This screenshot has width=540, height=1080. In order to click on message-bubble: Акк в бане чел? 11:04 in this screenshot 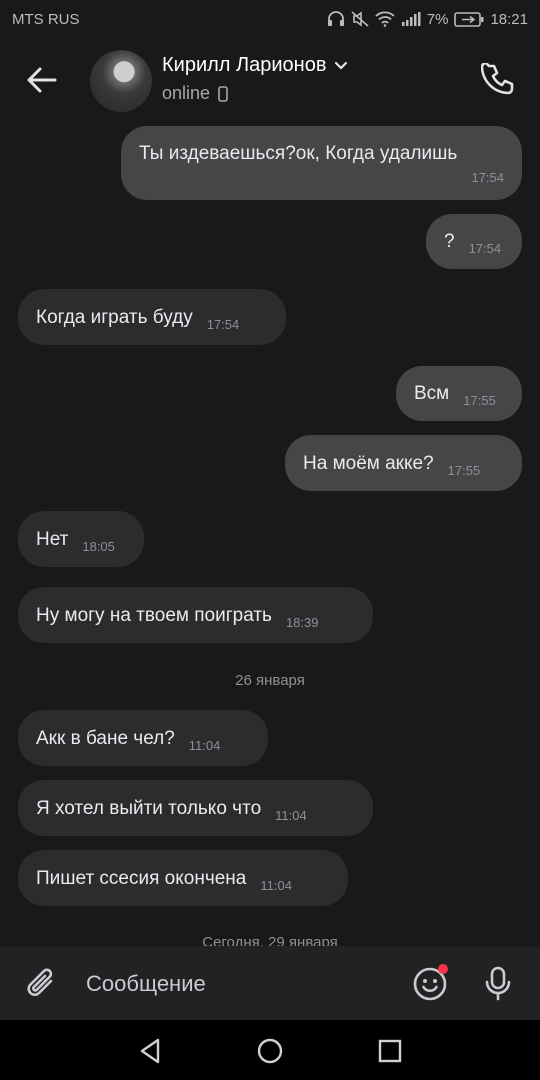, I will do `click(143, 738)`.